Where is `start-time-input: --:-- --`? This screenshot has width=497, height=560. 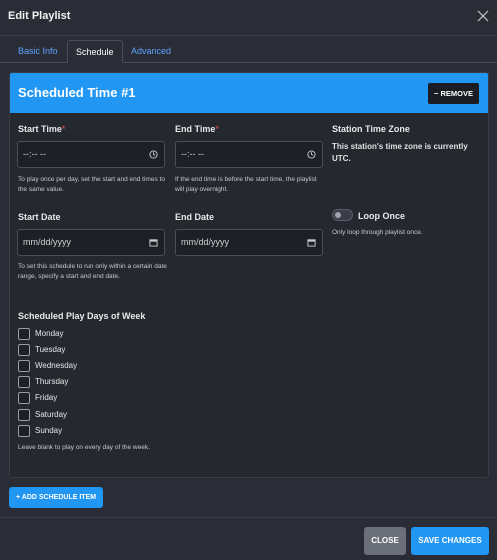 start-time-input: --:-- -- is located at coordinates (91, 154).